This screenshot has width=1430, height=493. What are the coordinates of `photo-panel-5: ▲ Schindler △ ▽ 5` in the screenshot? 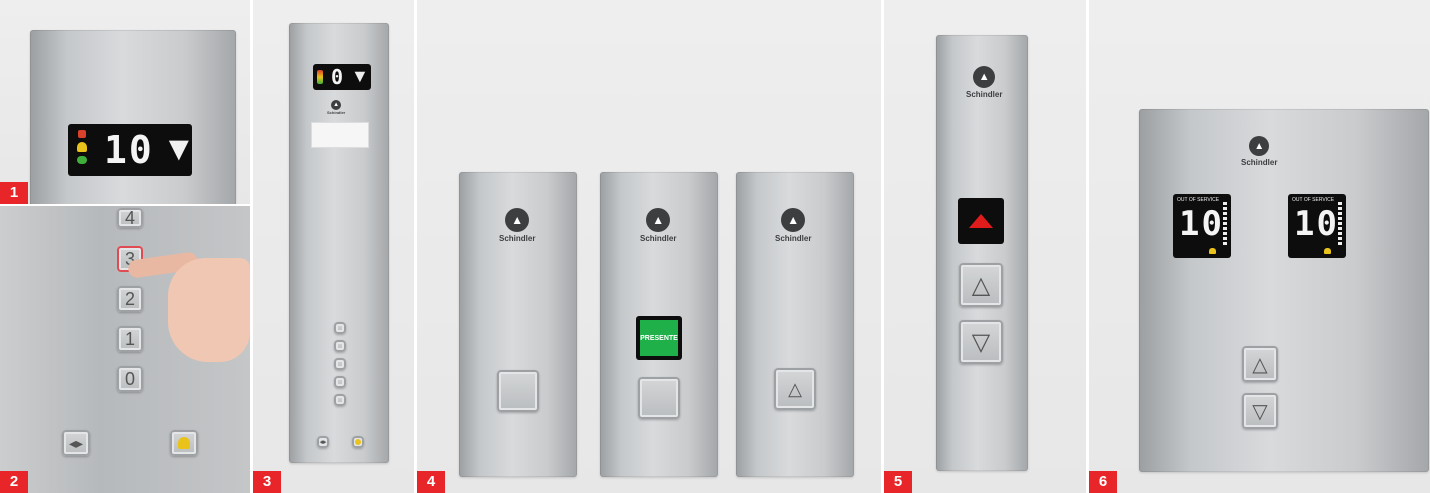 It's located at (985, 246).